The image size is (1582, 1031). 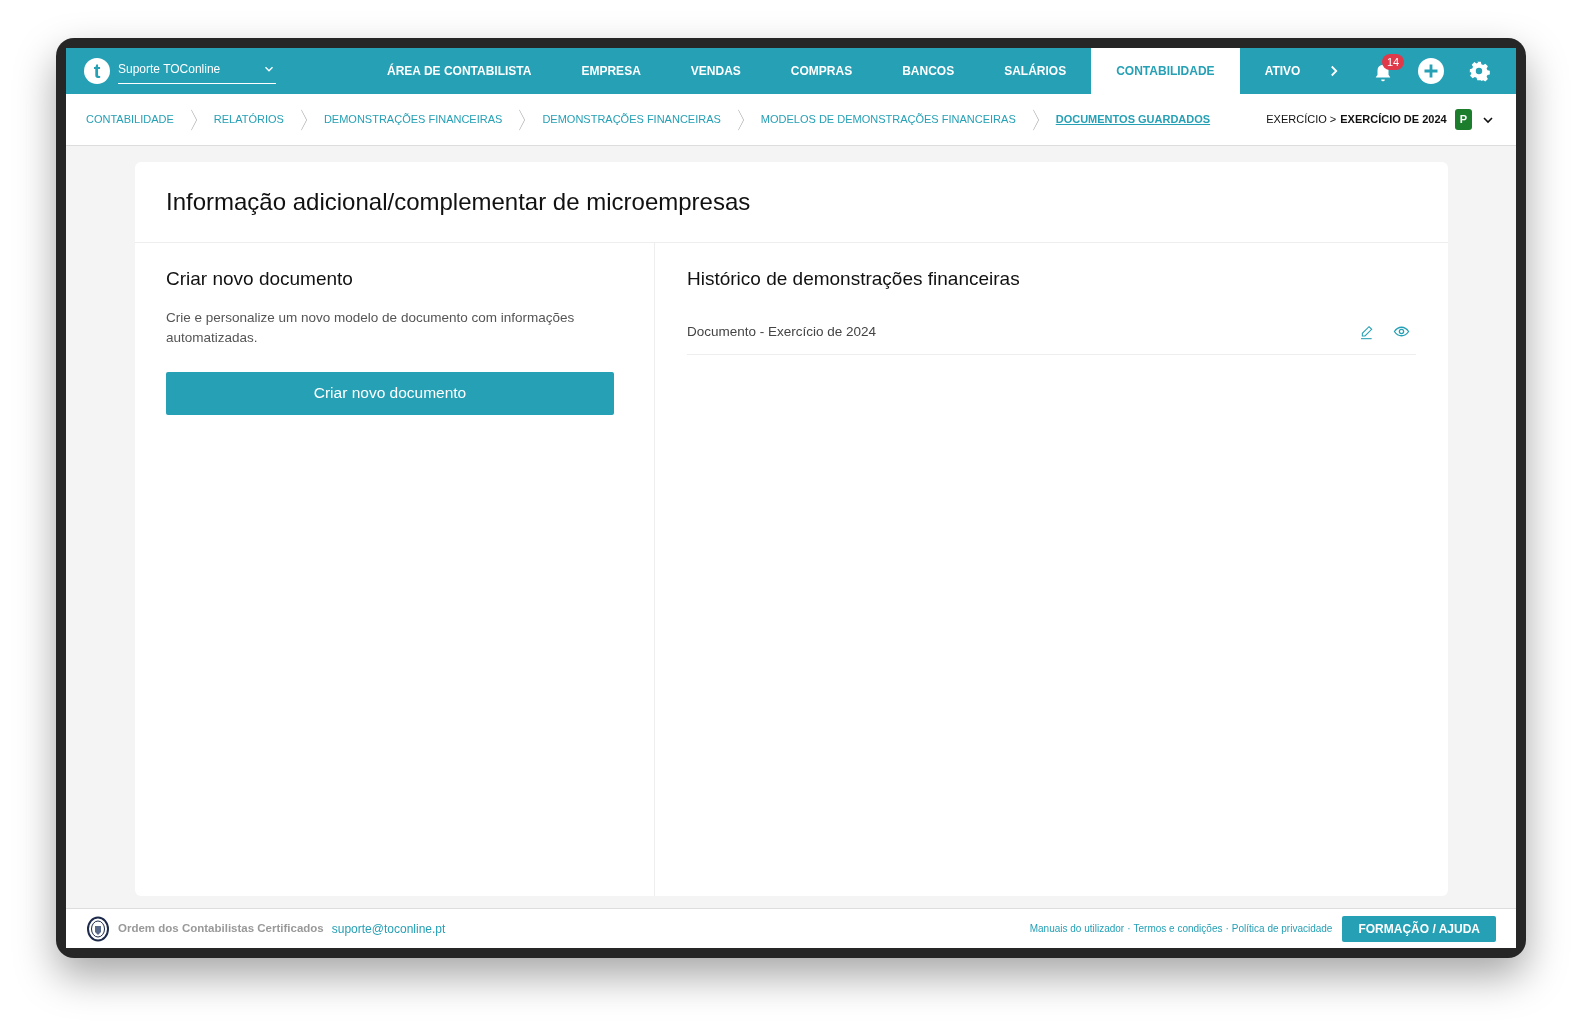 What do you see at coordinates (1479, 71) in the screenshot?
I see `settings-icon` at bounding box center [1479, 71].